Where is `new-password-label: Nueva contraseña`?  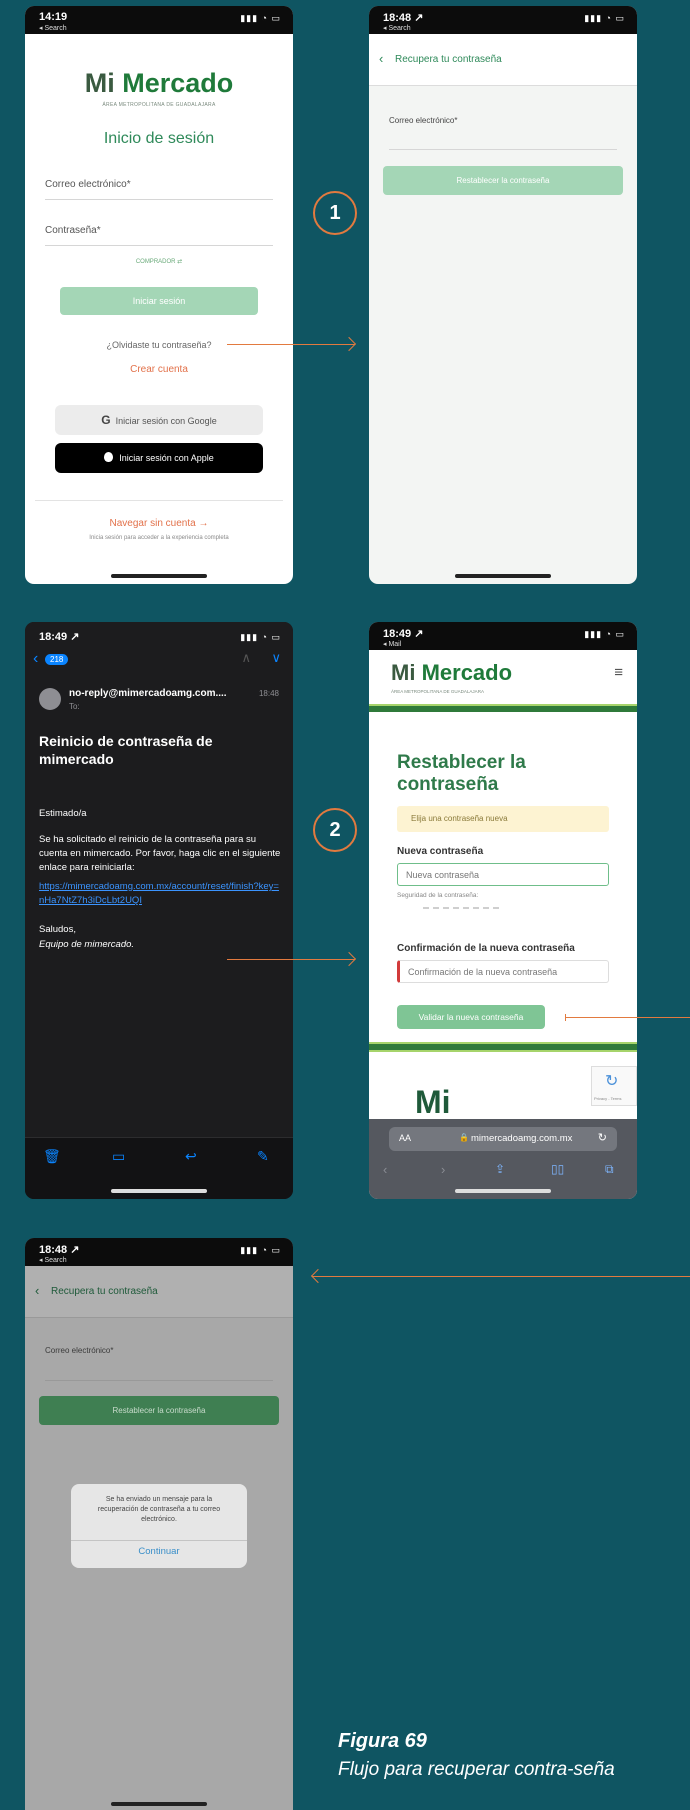 new-password-label: Nueva contraseña is located at coordinates (440, 851).